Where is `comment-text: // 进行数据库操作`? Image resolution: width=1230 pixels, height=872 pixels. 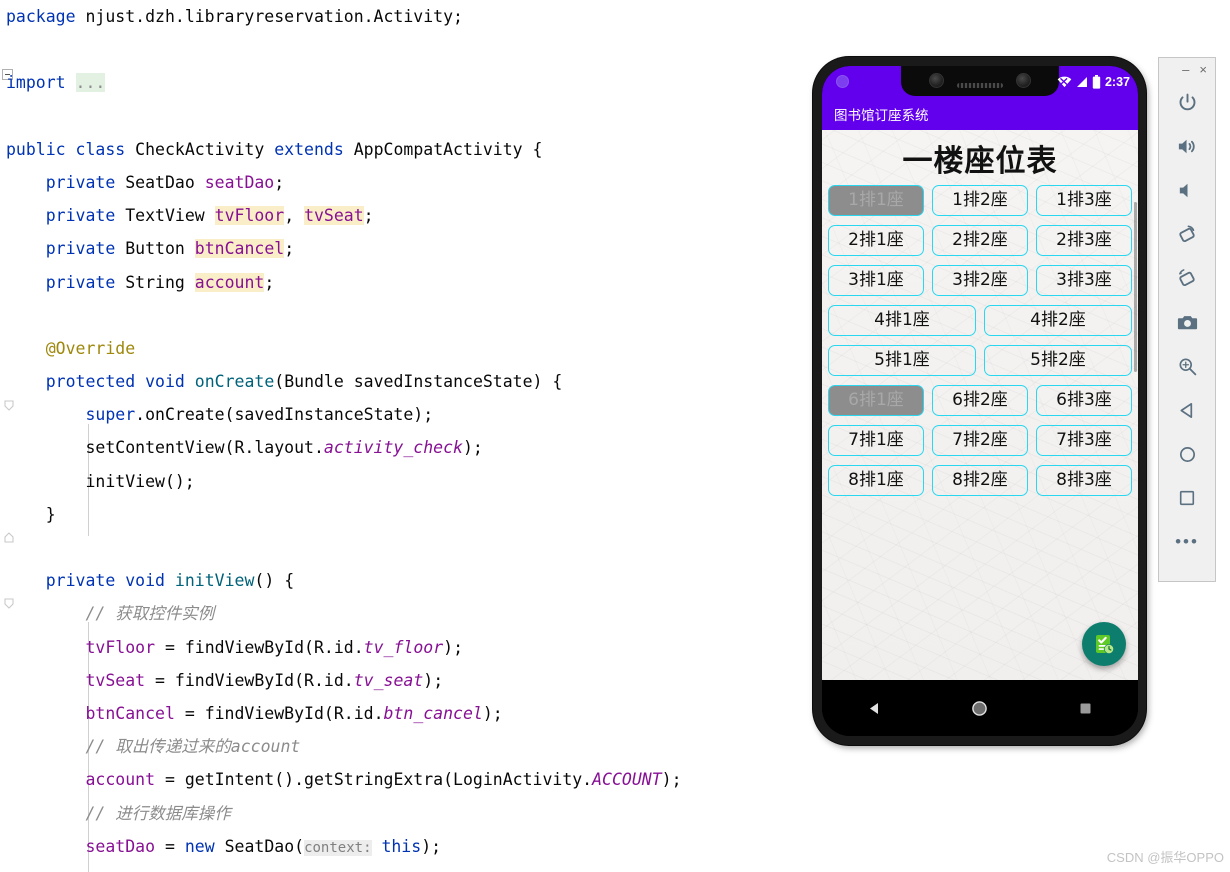 comment-text: // 进行数据库操作 is located at coordinates (158, 813).